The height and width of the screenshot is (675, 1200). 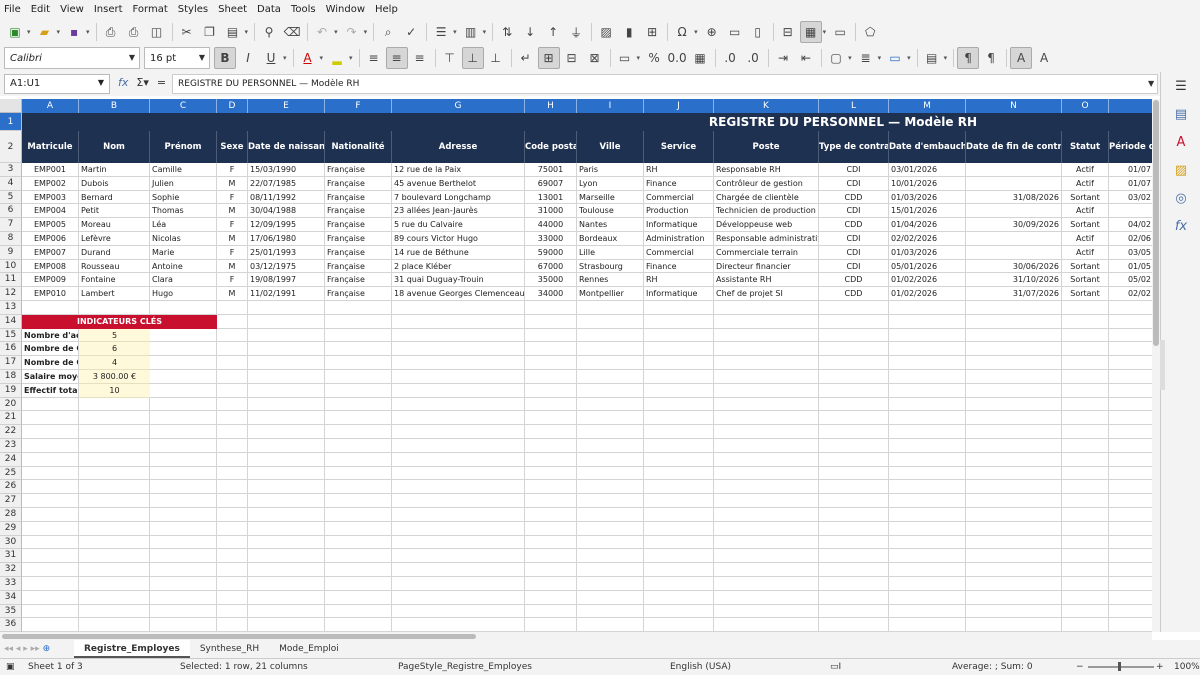 What do you see at coordinates (358, 106) in the screenshot?
I see `column-header: F` at bounding box center [358, 106].